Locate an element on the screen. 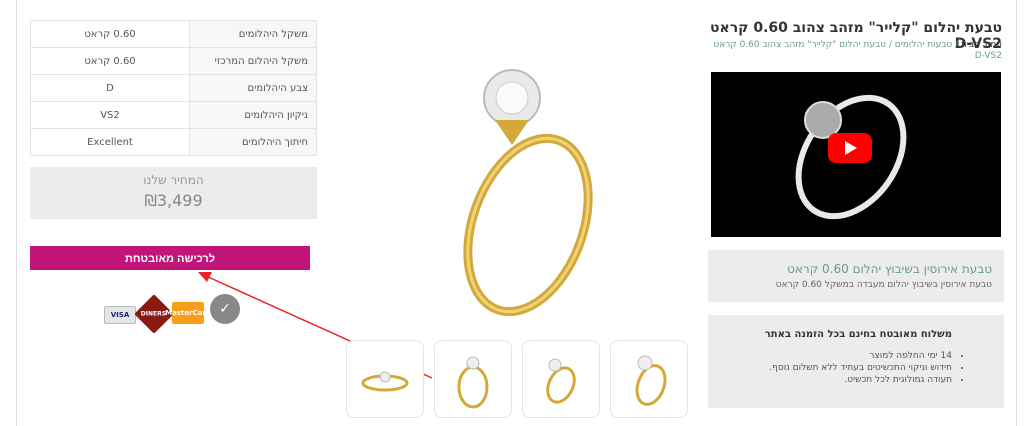  spec-value: VS2 is located at coordinates (110, 115).